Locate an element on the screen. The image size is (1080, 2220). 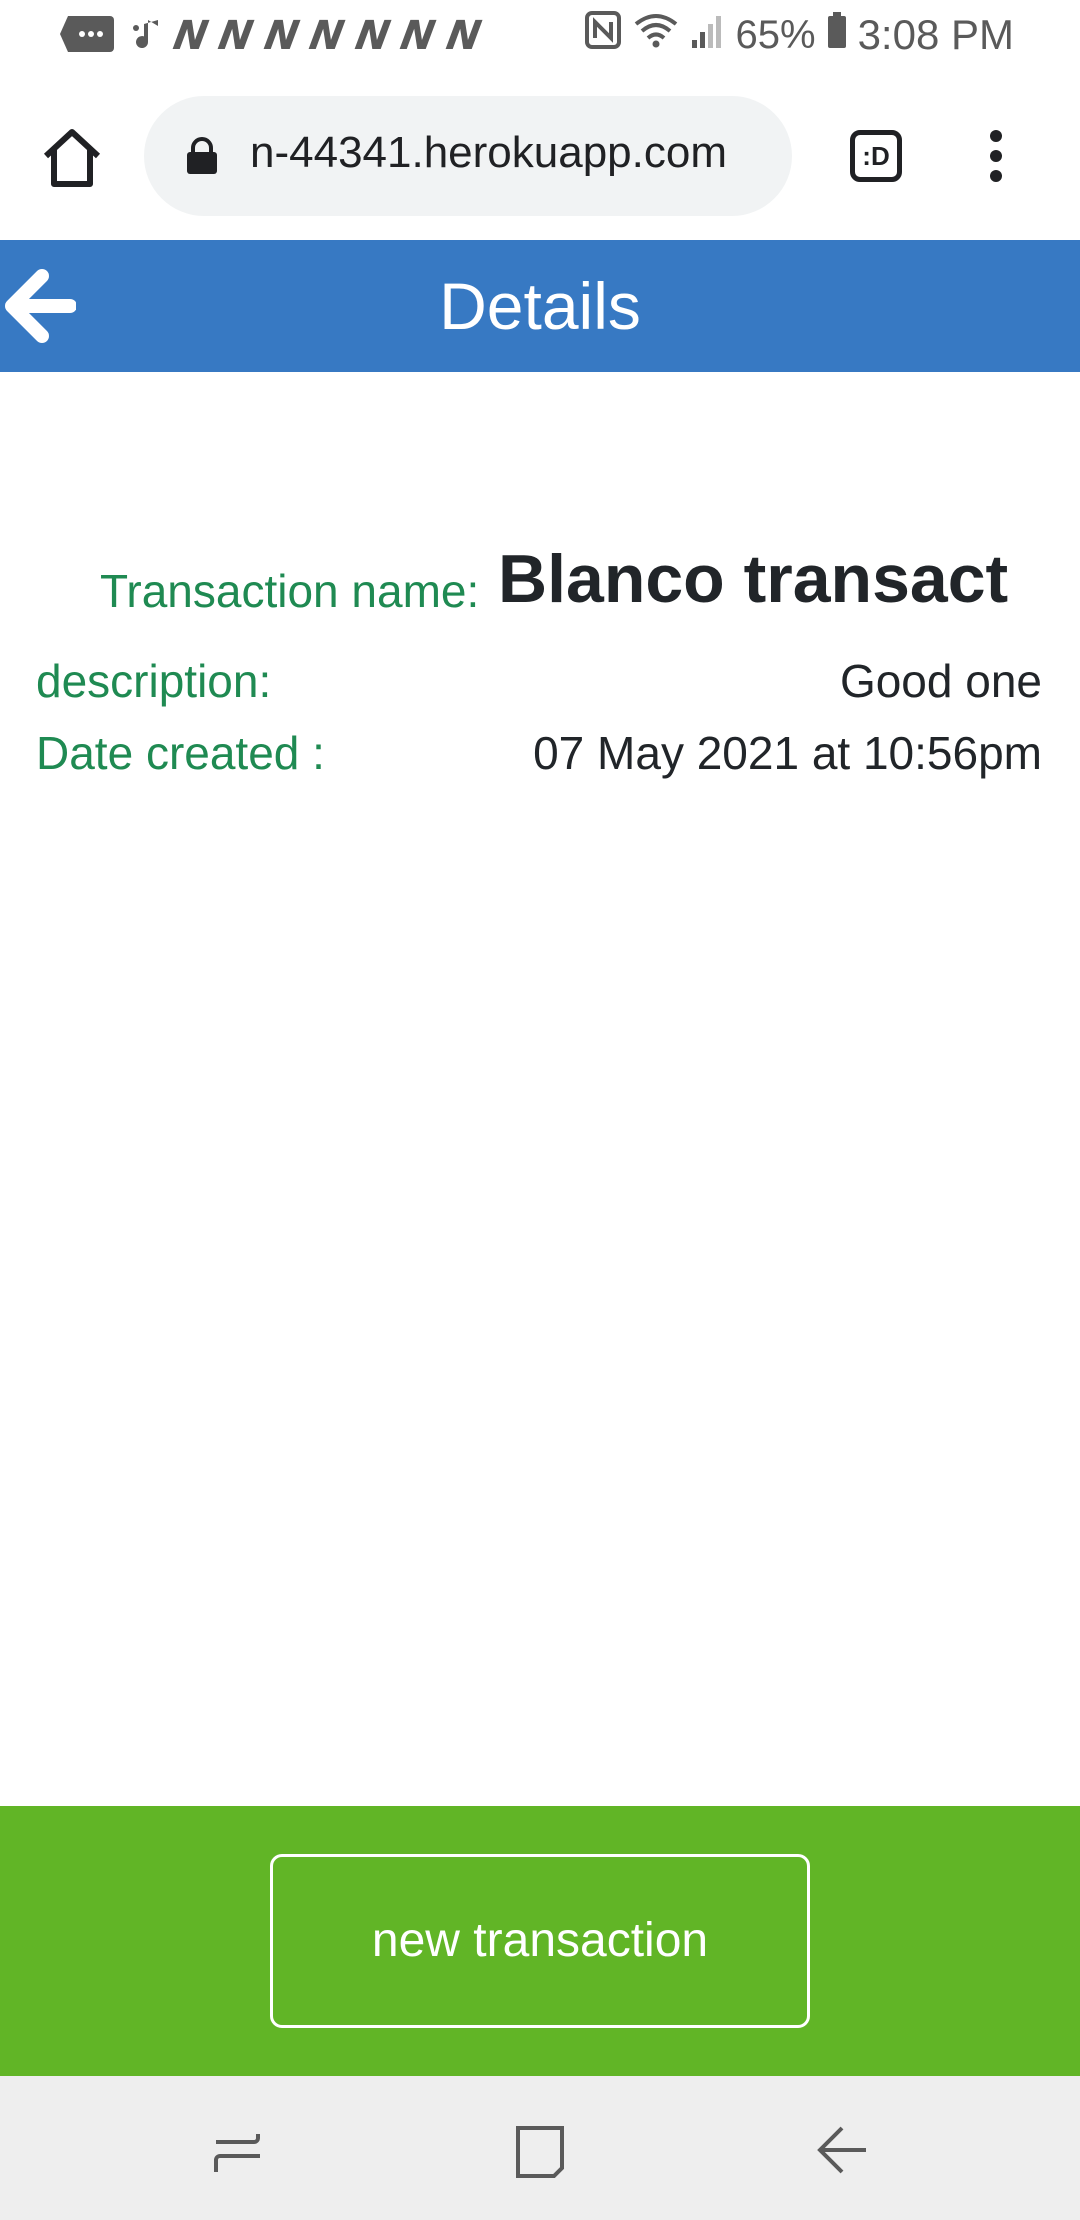
description-row: description: Good one is located at coordinates (540, 684).